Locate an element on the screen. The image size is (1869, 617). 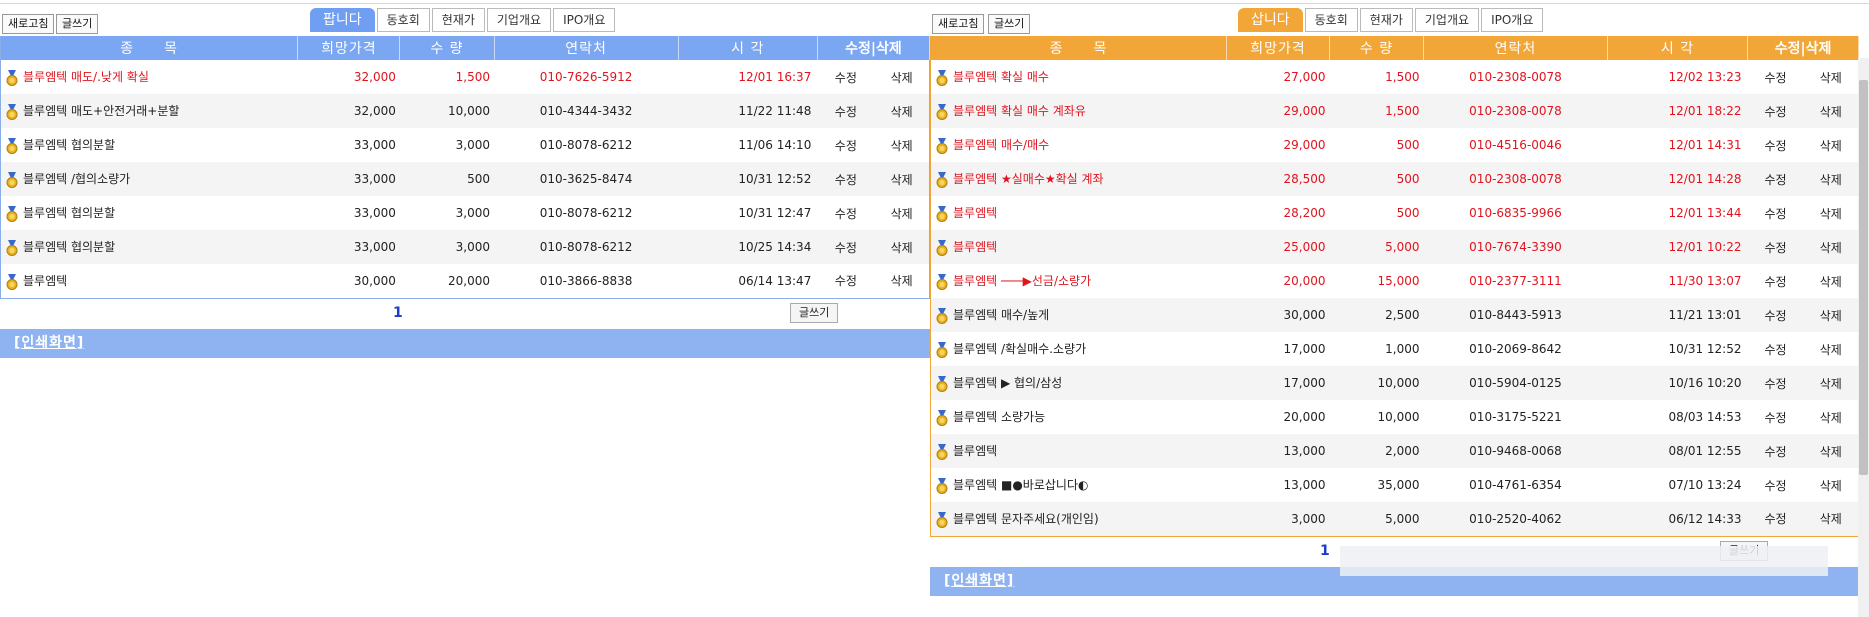
sell-refresh-button: 새로고침 is located at coordinates (28, 24).